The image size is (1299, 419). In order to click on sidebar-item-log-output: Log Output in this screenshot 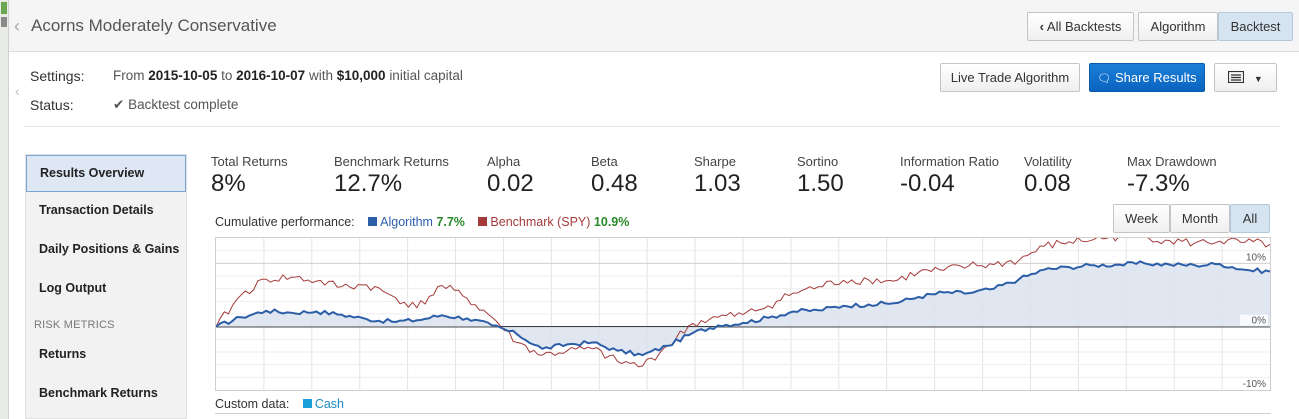, I will do `click(106, 289)`.